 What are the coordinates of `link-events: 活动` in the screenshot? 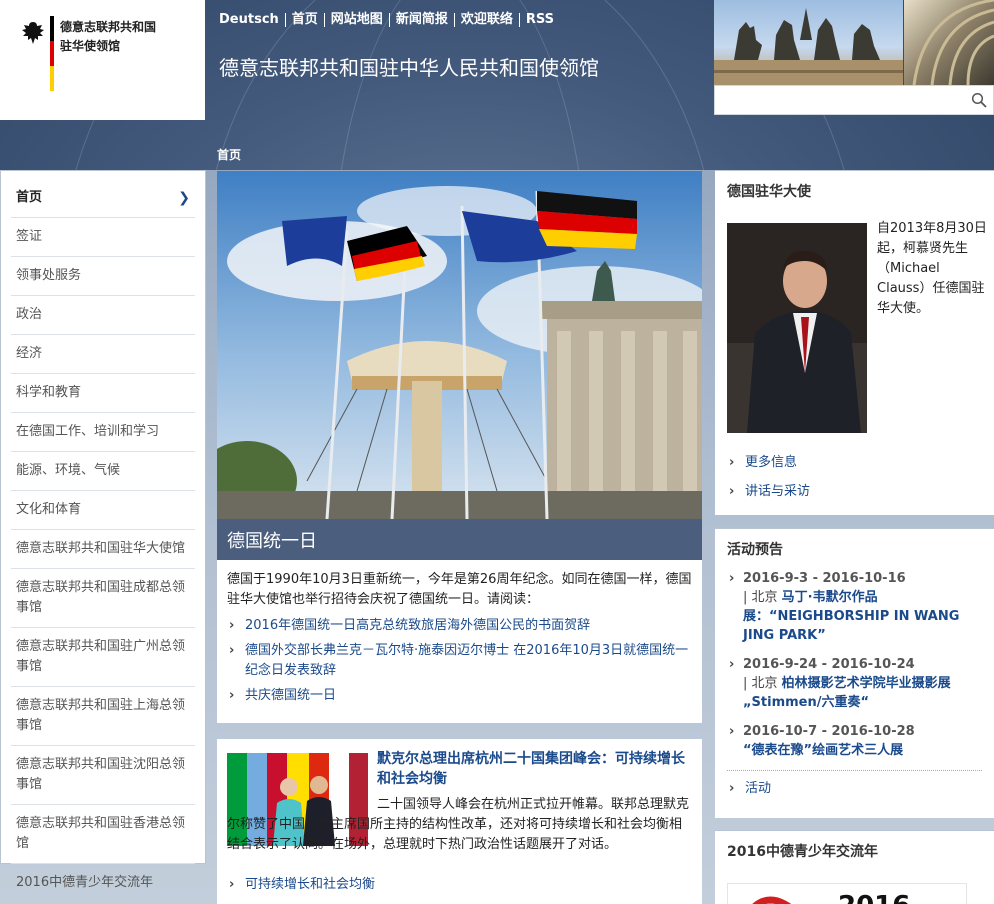 It's located at (854, 789).